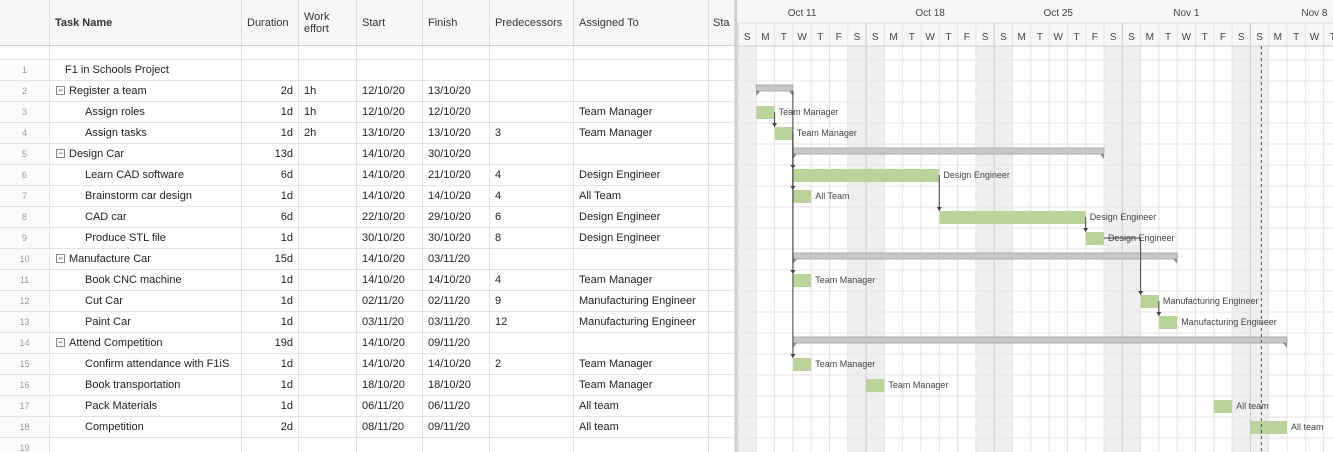 The width and height of the screenshot is (1333, 452). Describe the element at coordinates (146, 322) in the screenshot. I see `task-name-cell: Paint Car` at that location.